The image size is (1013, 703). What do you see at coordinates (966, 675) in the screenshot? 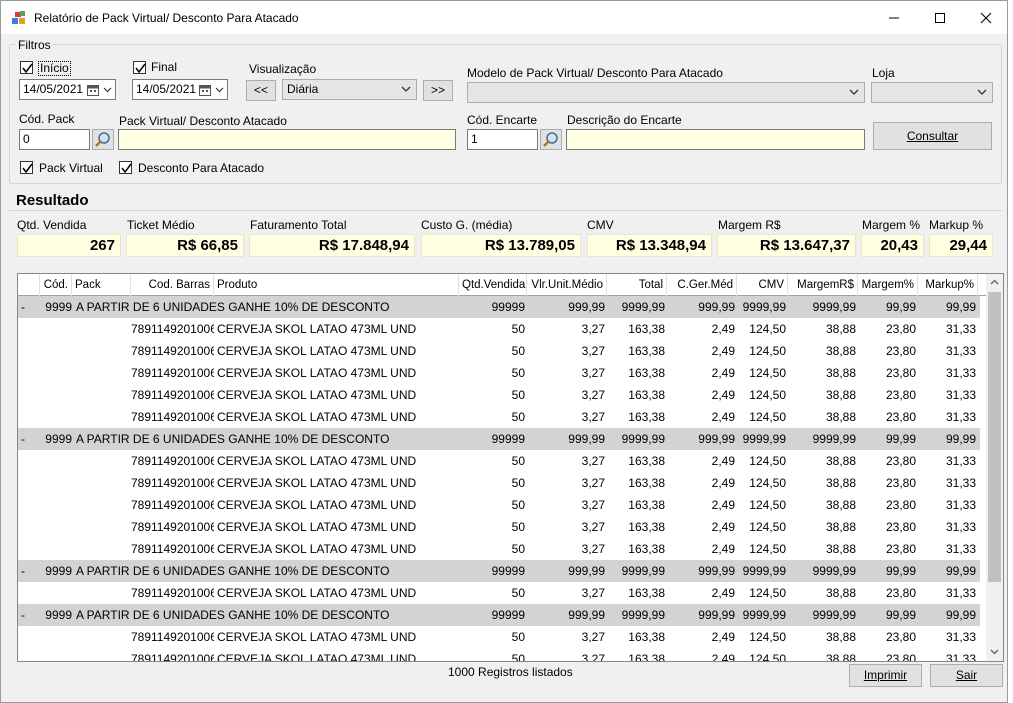
I see `sair-button: Sair` at bounding box center [966, 675].